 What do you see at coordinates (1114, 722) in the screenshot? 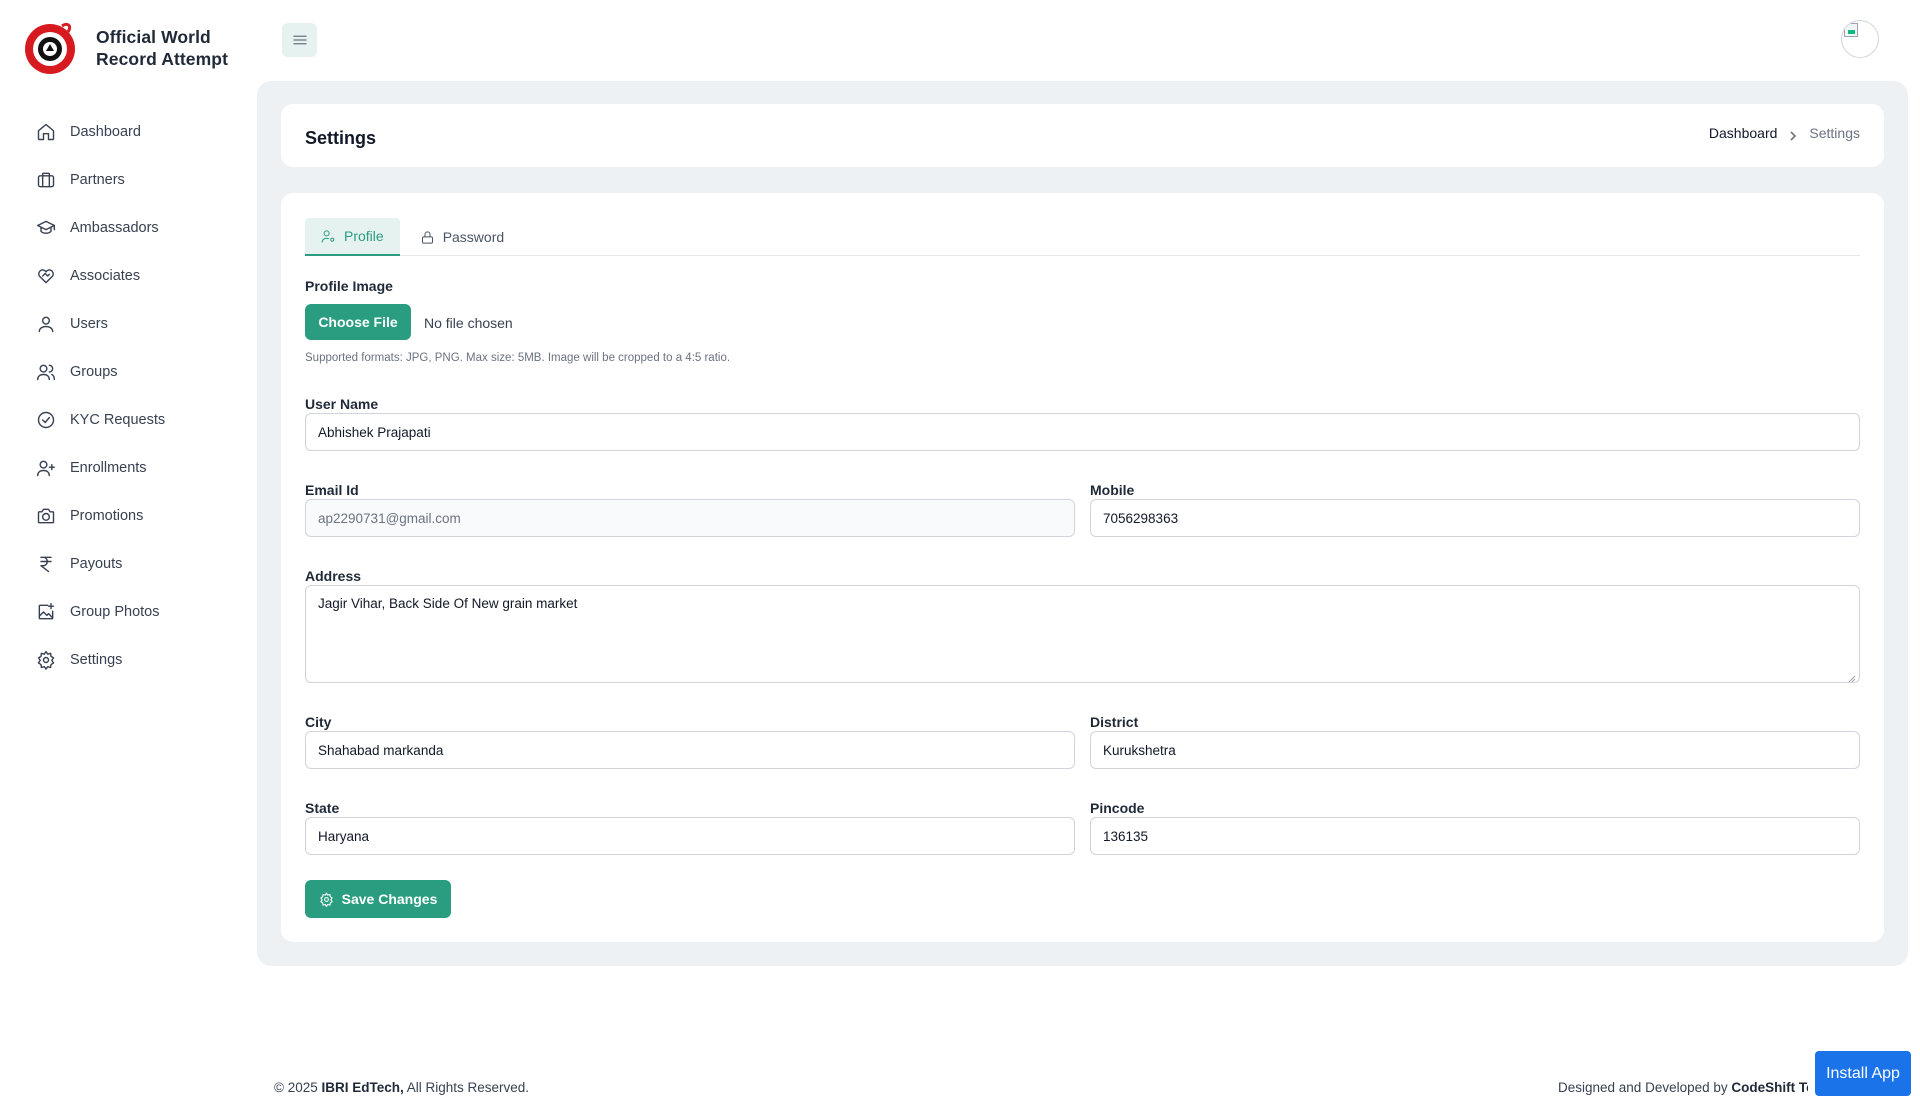
I see `district-label: District` at bounding box center [1114, 722].